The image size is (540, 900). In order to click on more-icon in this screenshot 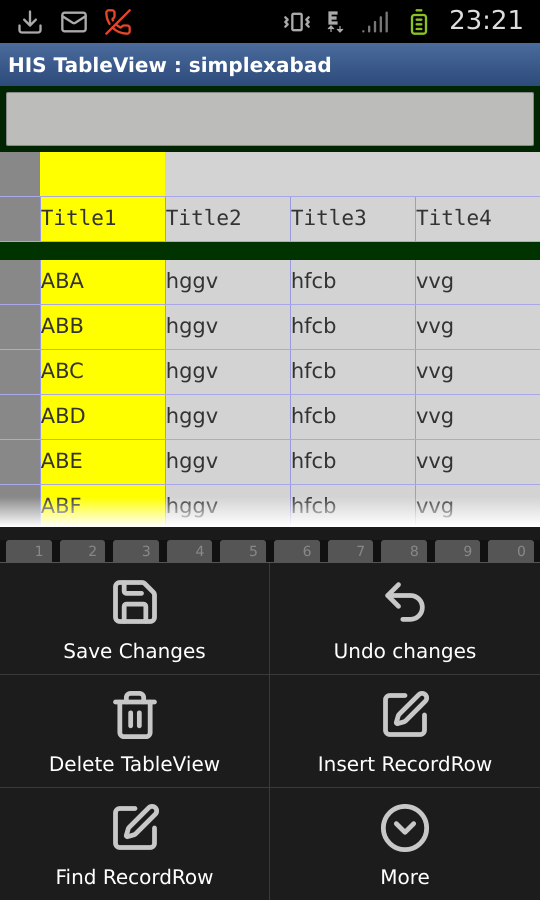, I will do `click(405, 828)`.